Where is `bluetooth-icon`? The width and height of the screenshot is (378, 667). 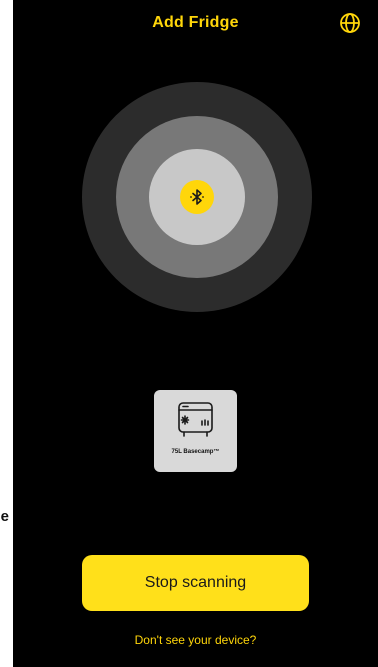
bluetooth-icon is located at coordinates (197, 197).